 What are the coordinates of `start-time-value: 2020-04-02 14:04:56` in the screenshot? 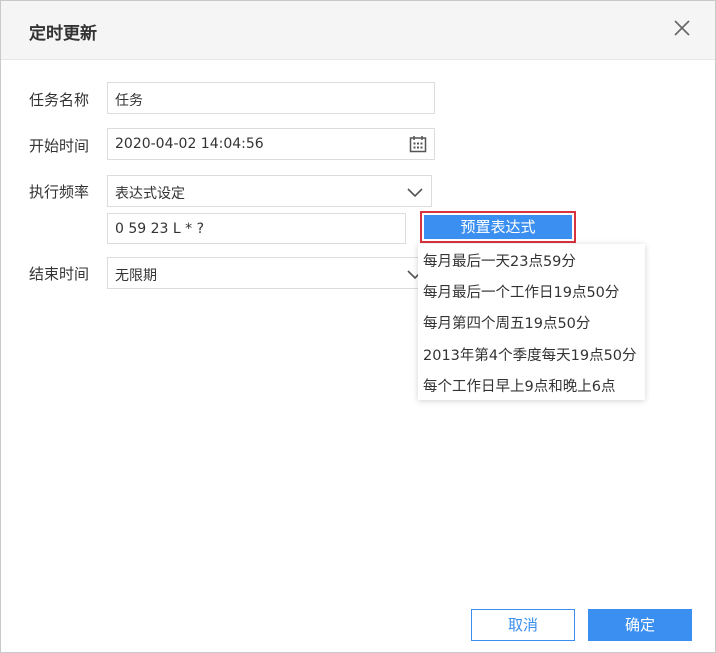 It's located at (189, 144).